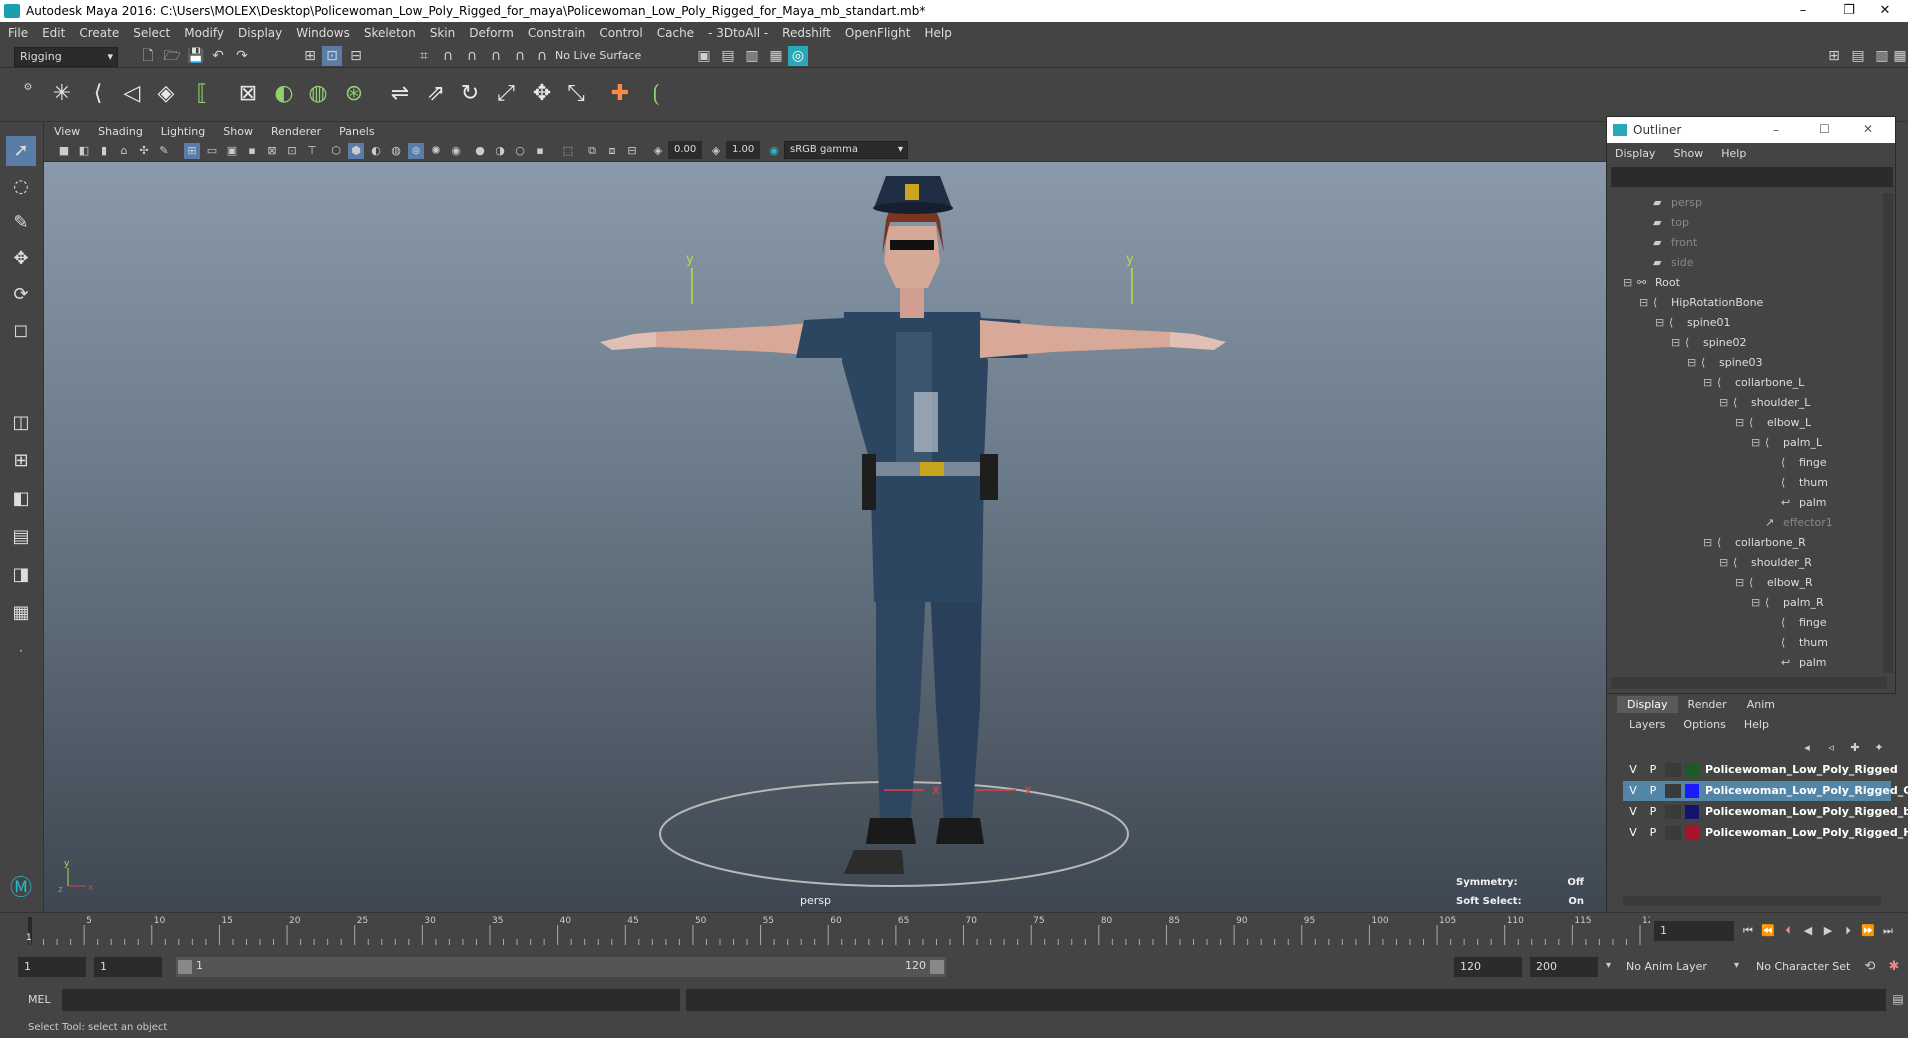  I want to click on maximize-icon: ☐, so click(1824, 129).